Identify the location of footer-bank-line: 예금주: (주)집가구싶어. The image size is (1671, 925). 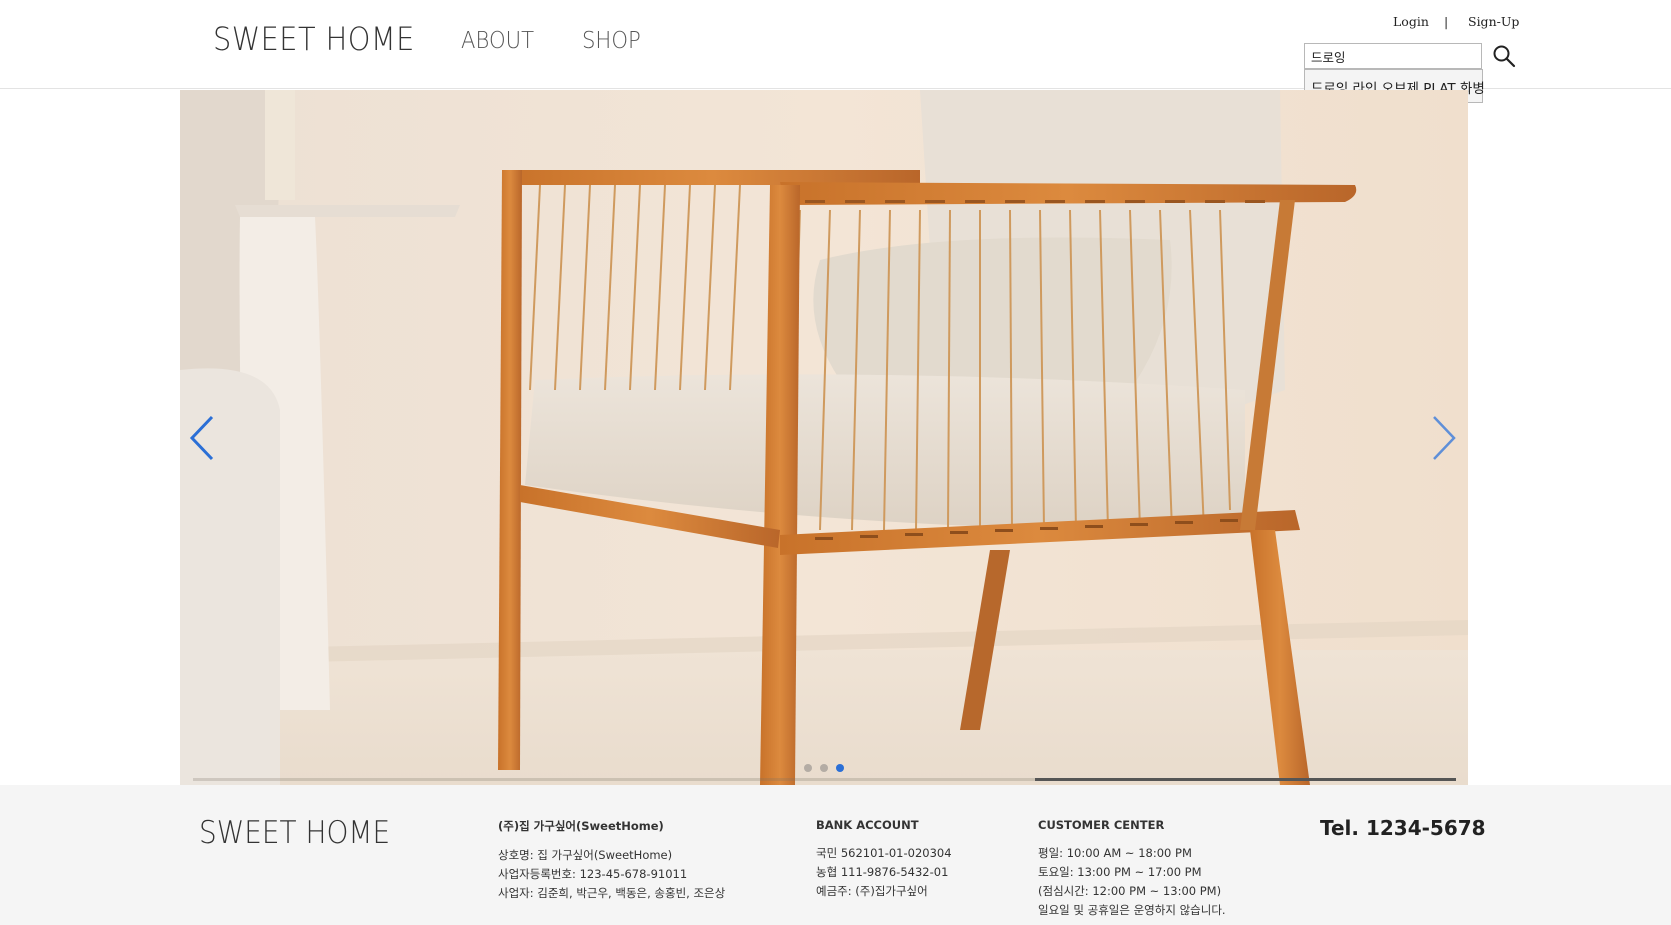
(872, 891).